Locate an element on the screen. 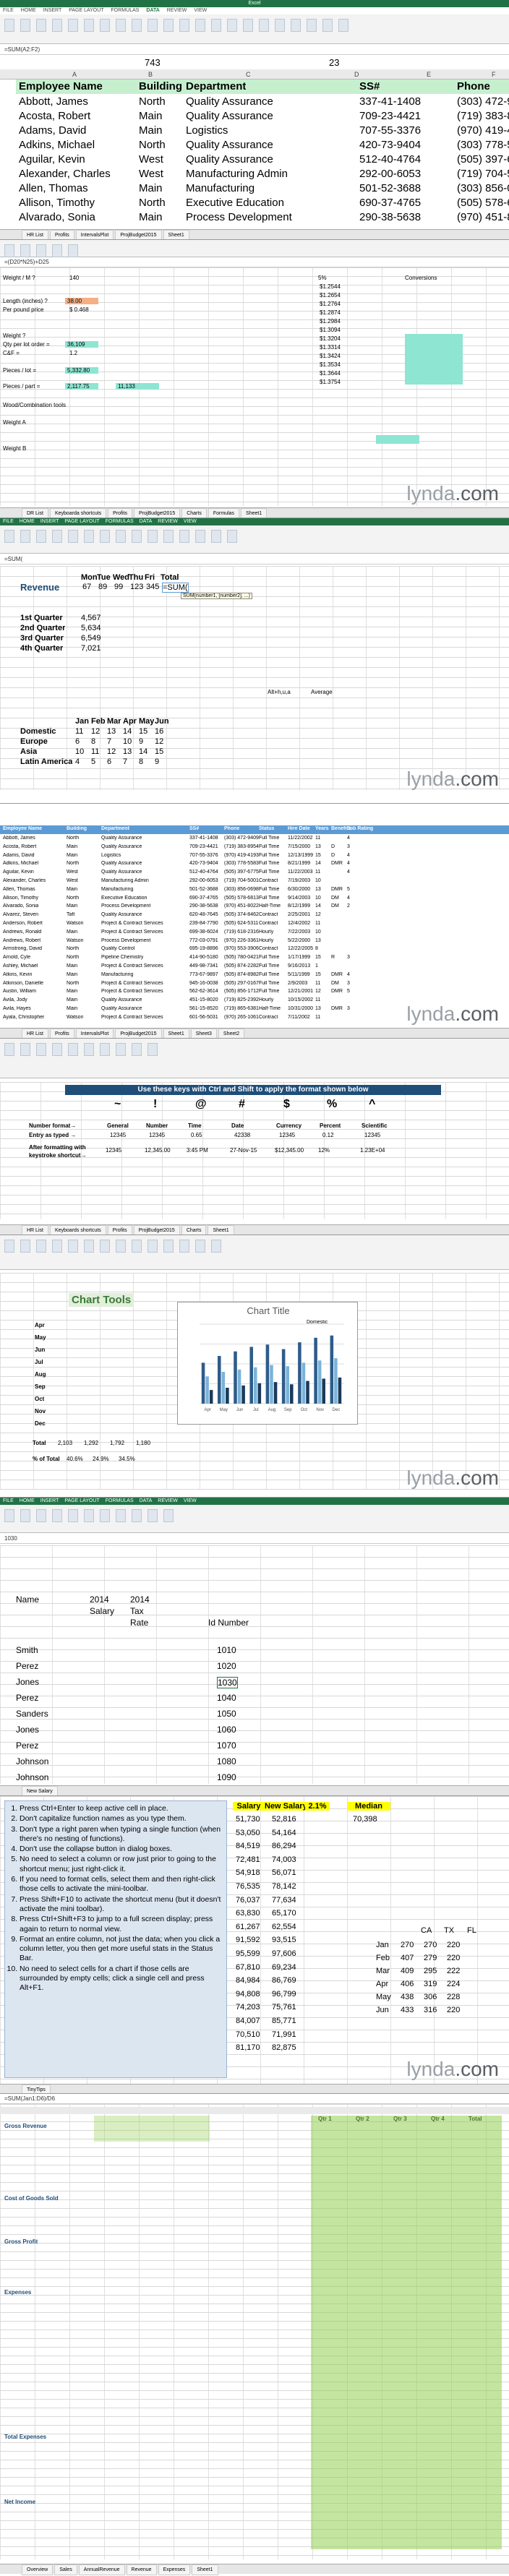 Image resolution: width=509 pixels, height=2576 pixels. cell-value: (505) 397-6775 is located at coordinates (483, 160).